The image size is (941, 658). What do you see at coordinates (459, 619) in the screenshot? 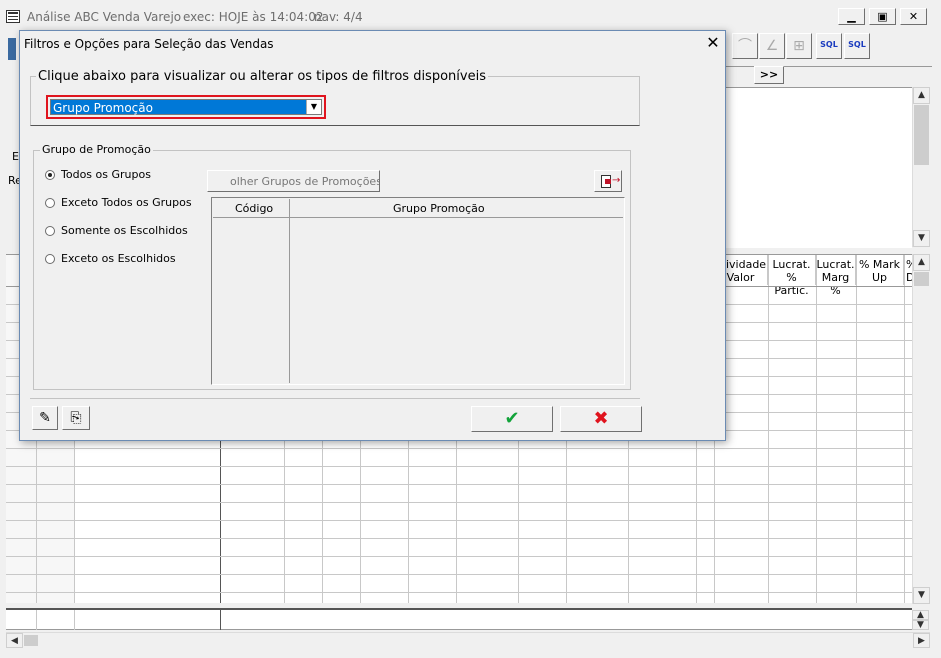
I see `totals-row` at bounding box center [459, 619].